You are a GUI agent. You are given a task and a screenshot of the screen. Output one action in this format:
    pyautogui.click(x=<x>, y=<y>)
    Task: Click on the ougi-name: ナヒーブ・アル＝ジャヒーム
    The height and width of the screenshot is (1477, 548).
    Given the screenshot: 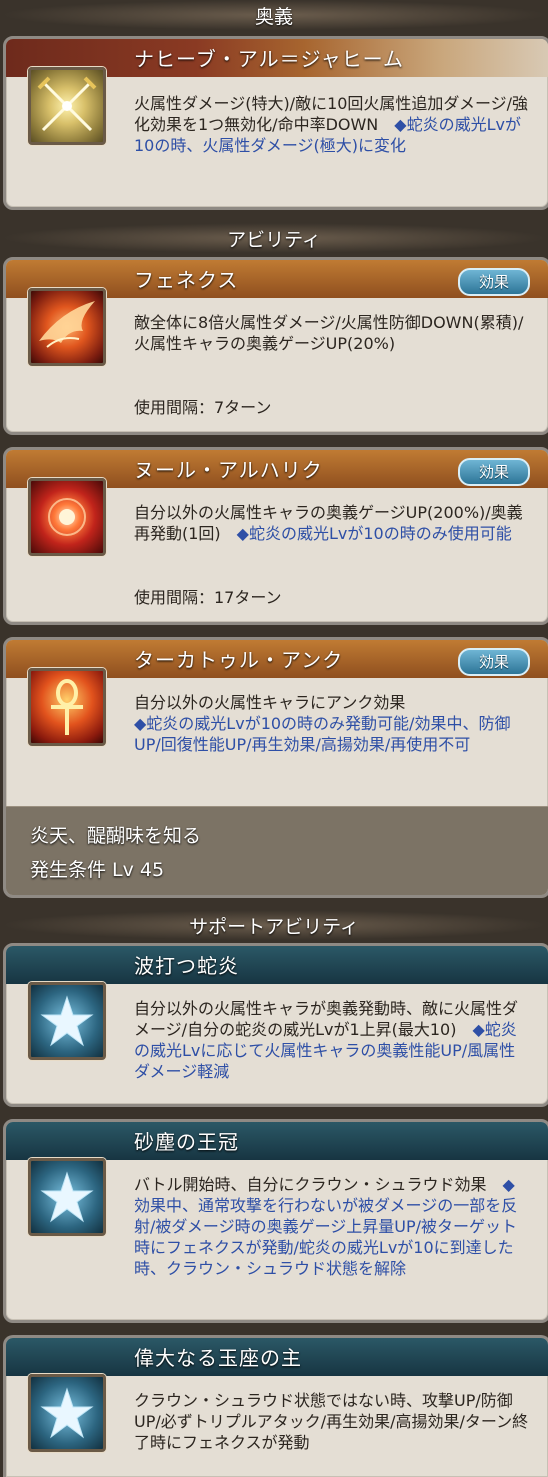 What is the action you would take?
    pyautogui.click(x=269, y=59)
    